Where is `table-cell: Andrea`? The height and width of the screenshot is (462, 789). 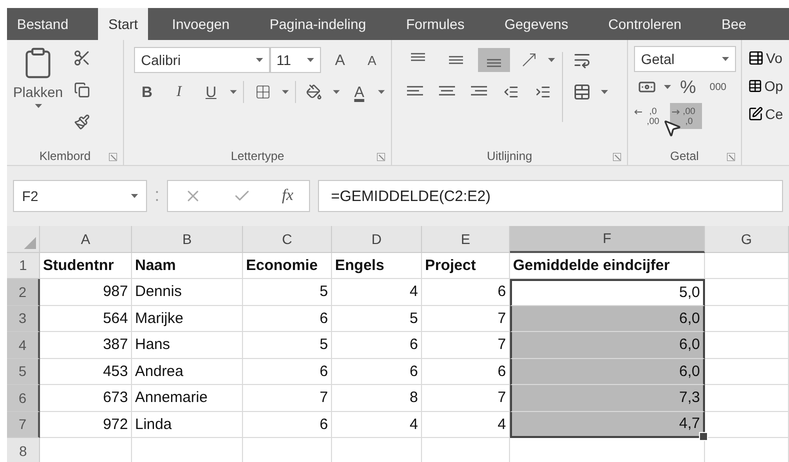
table-cell: Andrea is located at coordinates (187, 371).